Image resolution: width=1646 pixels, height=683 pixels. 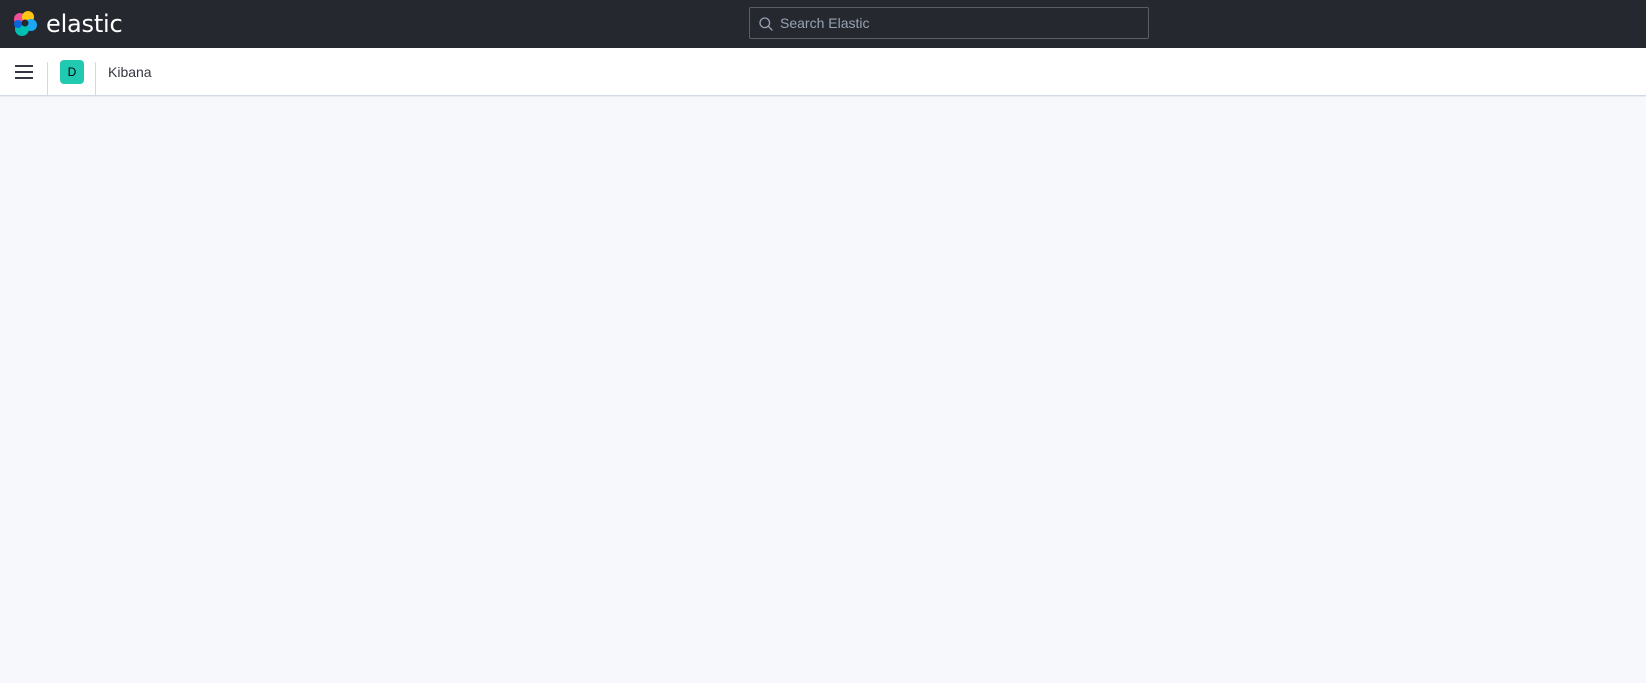 I want to click on global-header: elastic, so click(x=823, y=24).